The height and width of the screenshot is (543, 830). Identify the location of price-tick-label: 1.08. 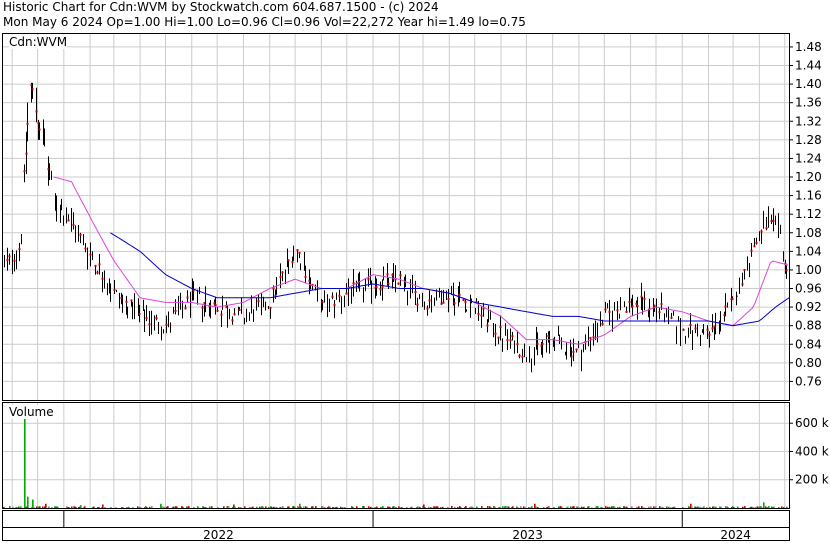
(808, 233).